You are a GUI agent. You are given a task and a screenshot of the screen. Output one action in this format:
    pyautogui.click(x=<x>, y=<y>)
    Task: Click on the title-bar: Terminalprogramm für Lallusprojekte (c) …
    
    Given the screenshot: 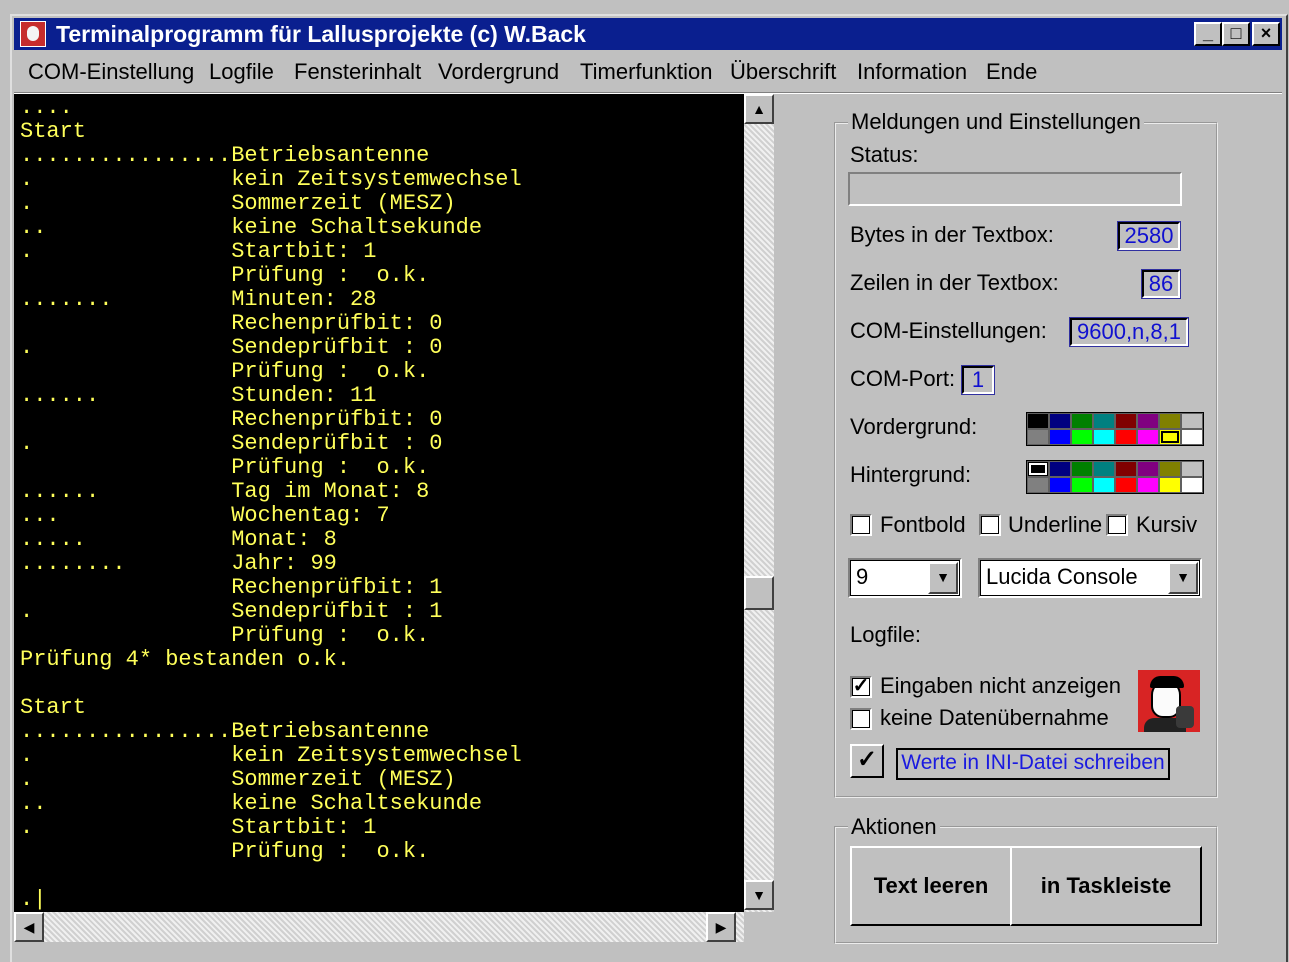 What is the action you would take?
    pyautogui.click(x=648, y=34)
    